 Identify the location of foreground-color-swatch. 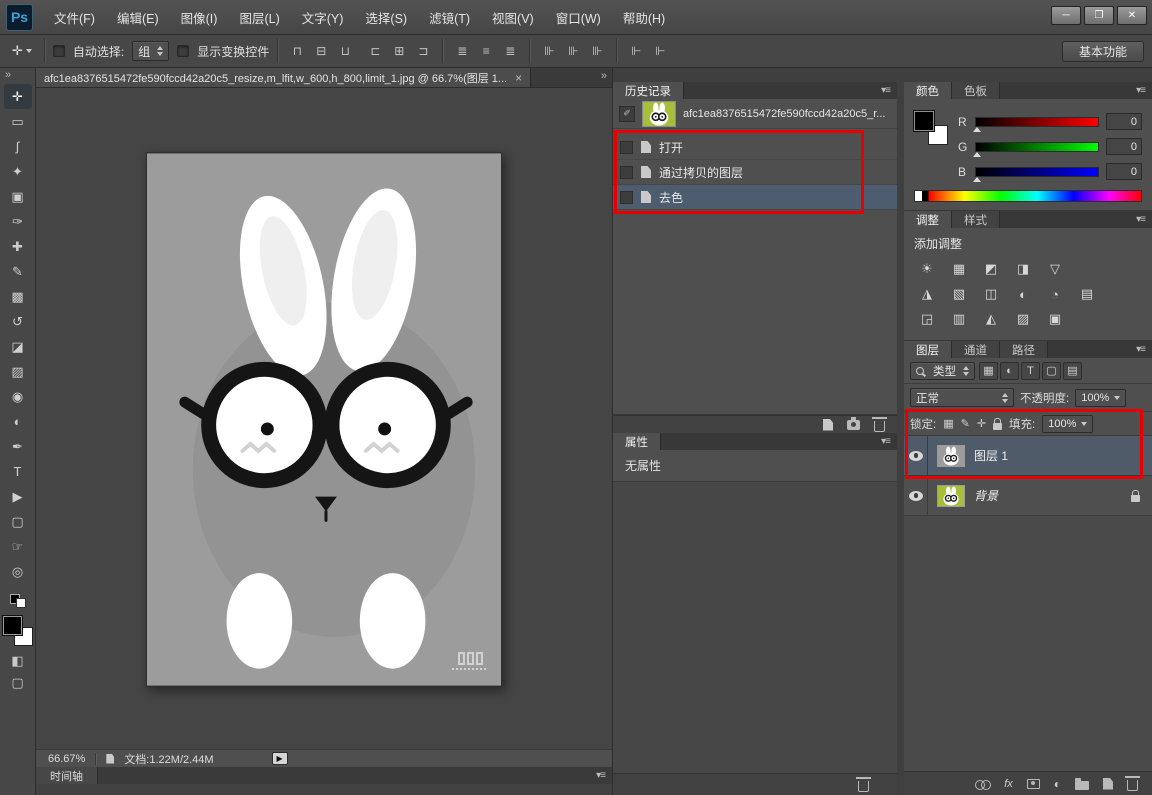
(924, 121).